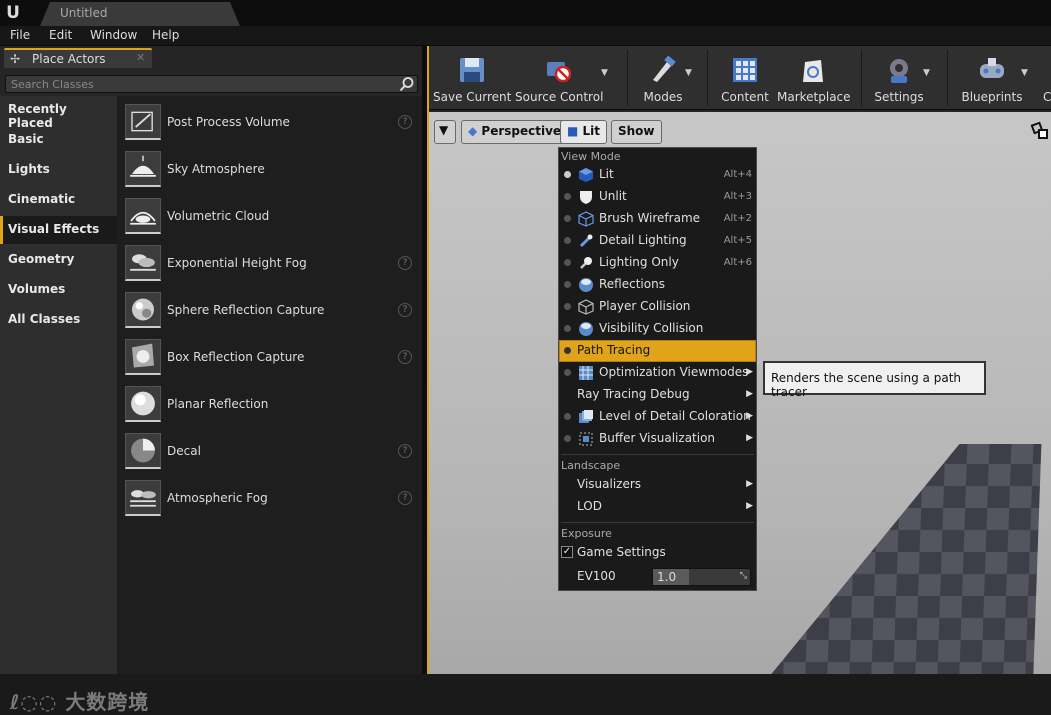 The width and height of the screenshot is (1051, 715). What do you see at coordinates (246, 310) in the screenshot?
I see `actor-label: Sphere Reflection Capture` at bounding box center [246, 310].